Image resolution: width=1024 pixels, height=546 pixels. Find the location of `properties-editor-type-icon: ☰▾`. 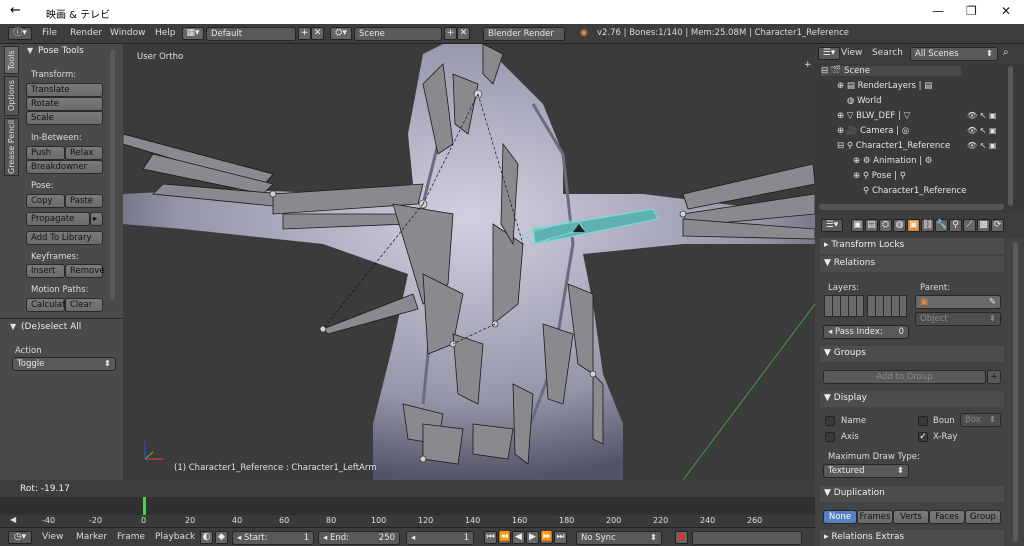

properties-editor-type-icon: ☰▾ is located at coordinates (832, 225).